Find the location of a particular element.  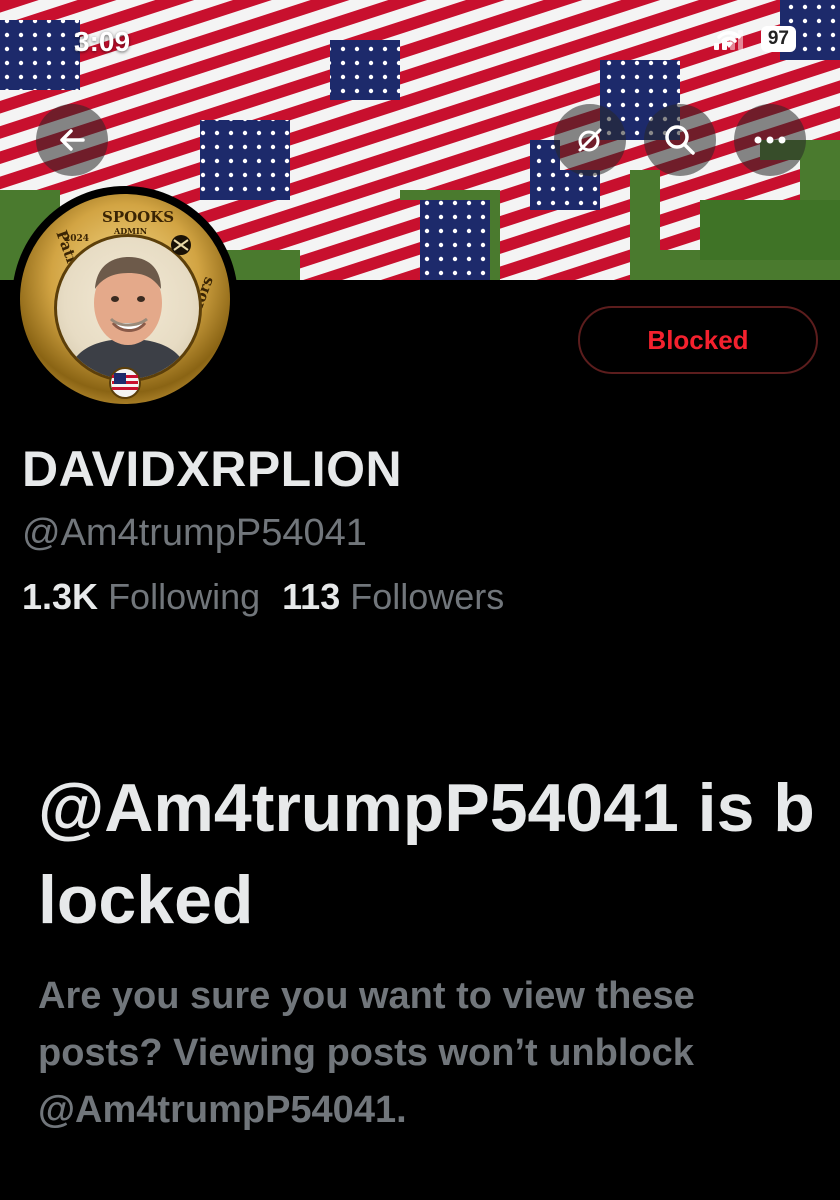

arrow-left-icon is located at coordinates (72, 140).